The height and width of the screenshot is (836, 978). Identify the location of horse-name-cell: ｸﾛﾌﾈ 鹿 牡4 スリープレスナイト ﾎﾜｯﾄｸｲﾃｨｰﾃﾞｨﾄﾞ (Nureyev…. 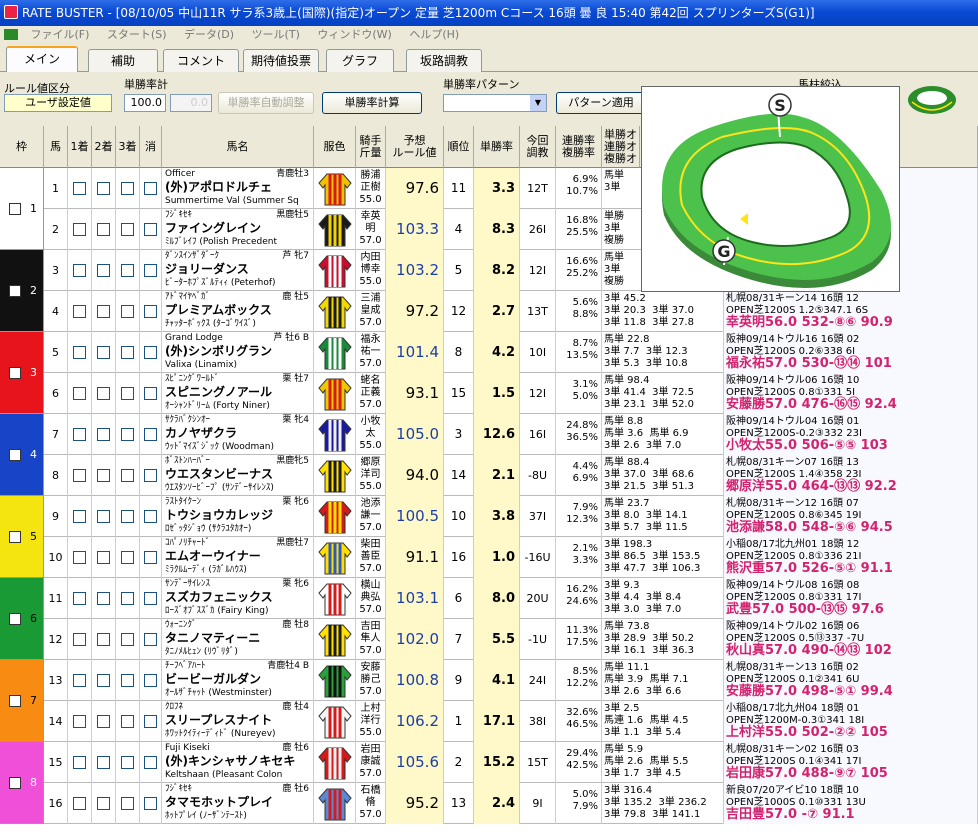
(238, 721).